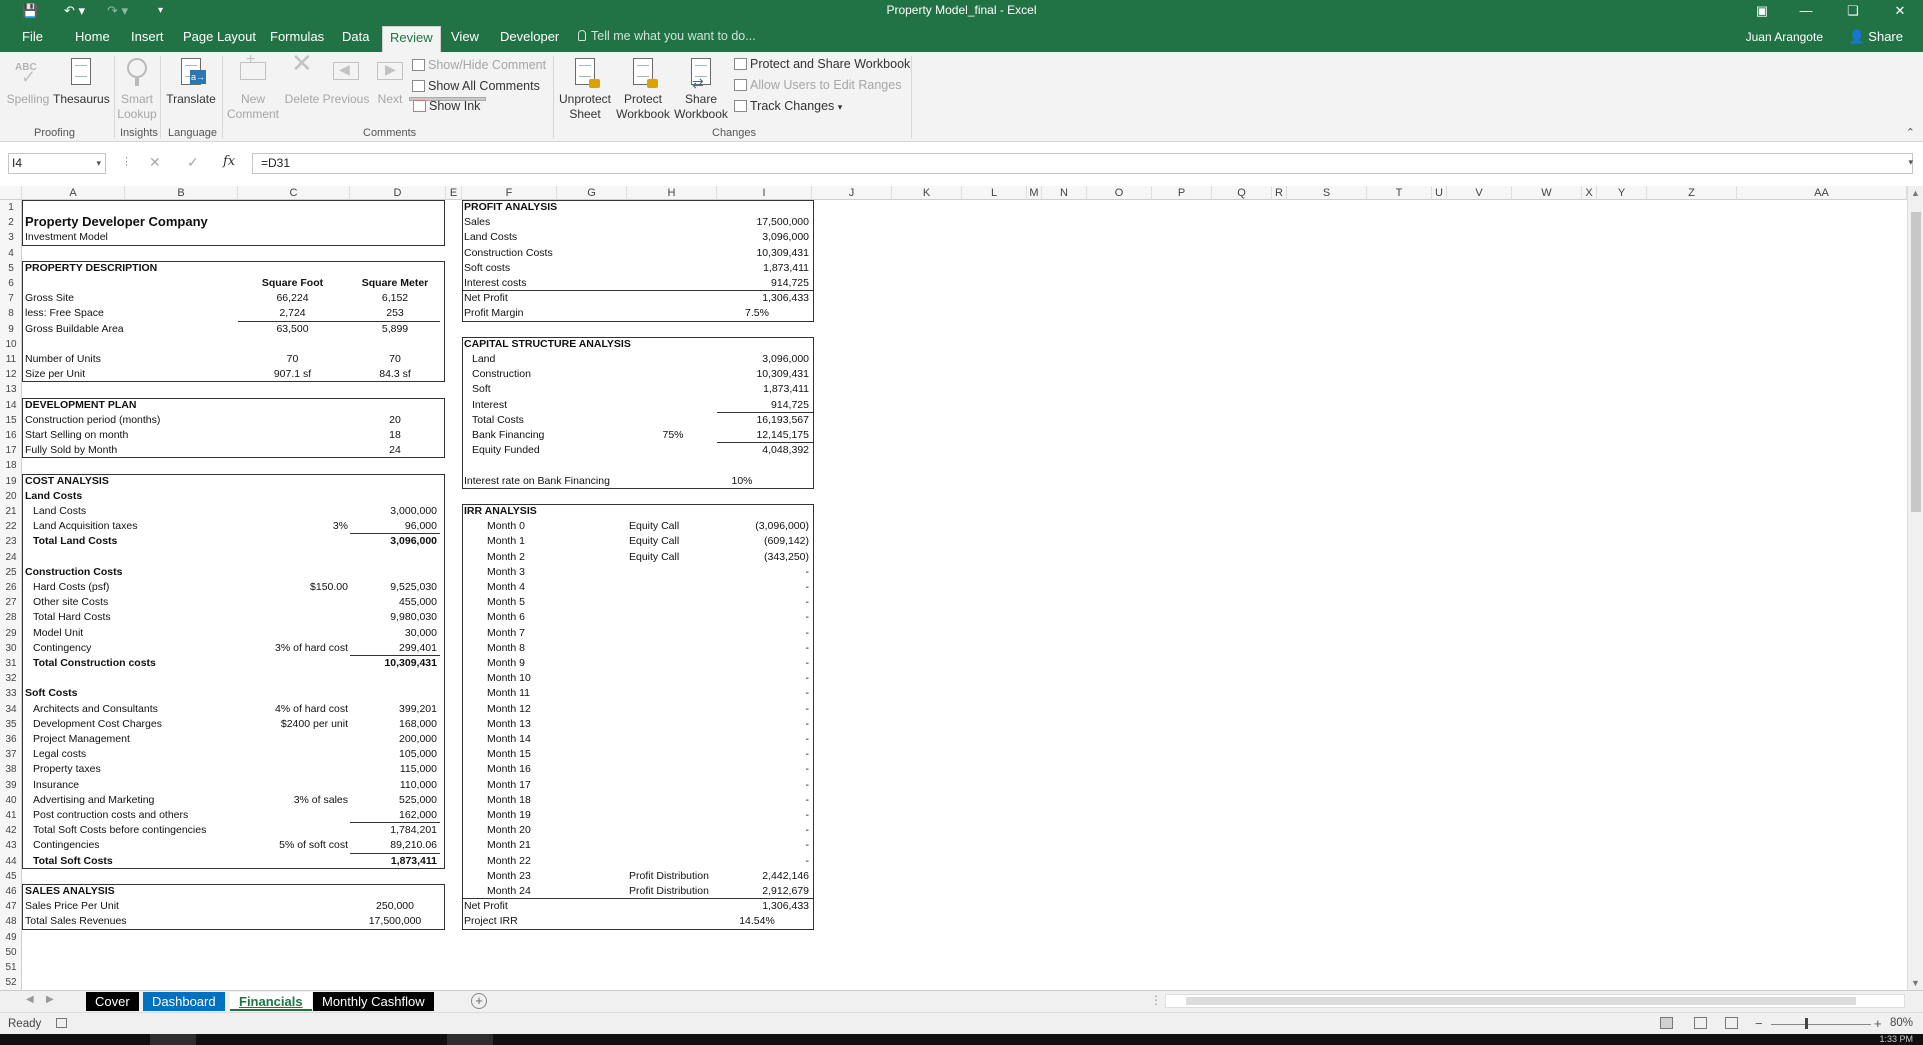 The height and width of the screenshot is (1045, 1923). I want to click on row-label: Equity Funded, so click(506, 450).